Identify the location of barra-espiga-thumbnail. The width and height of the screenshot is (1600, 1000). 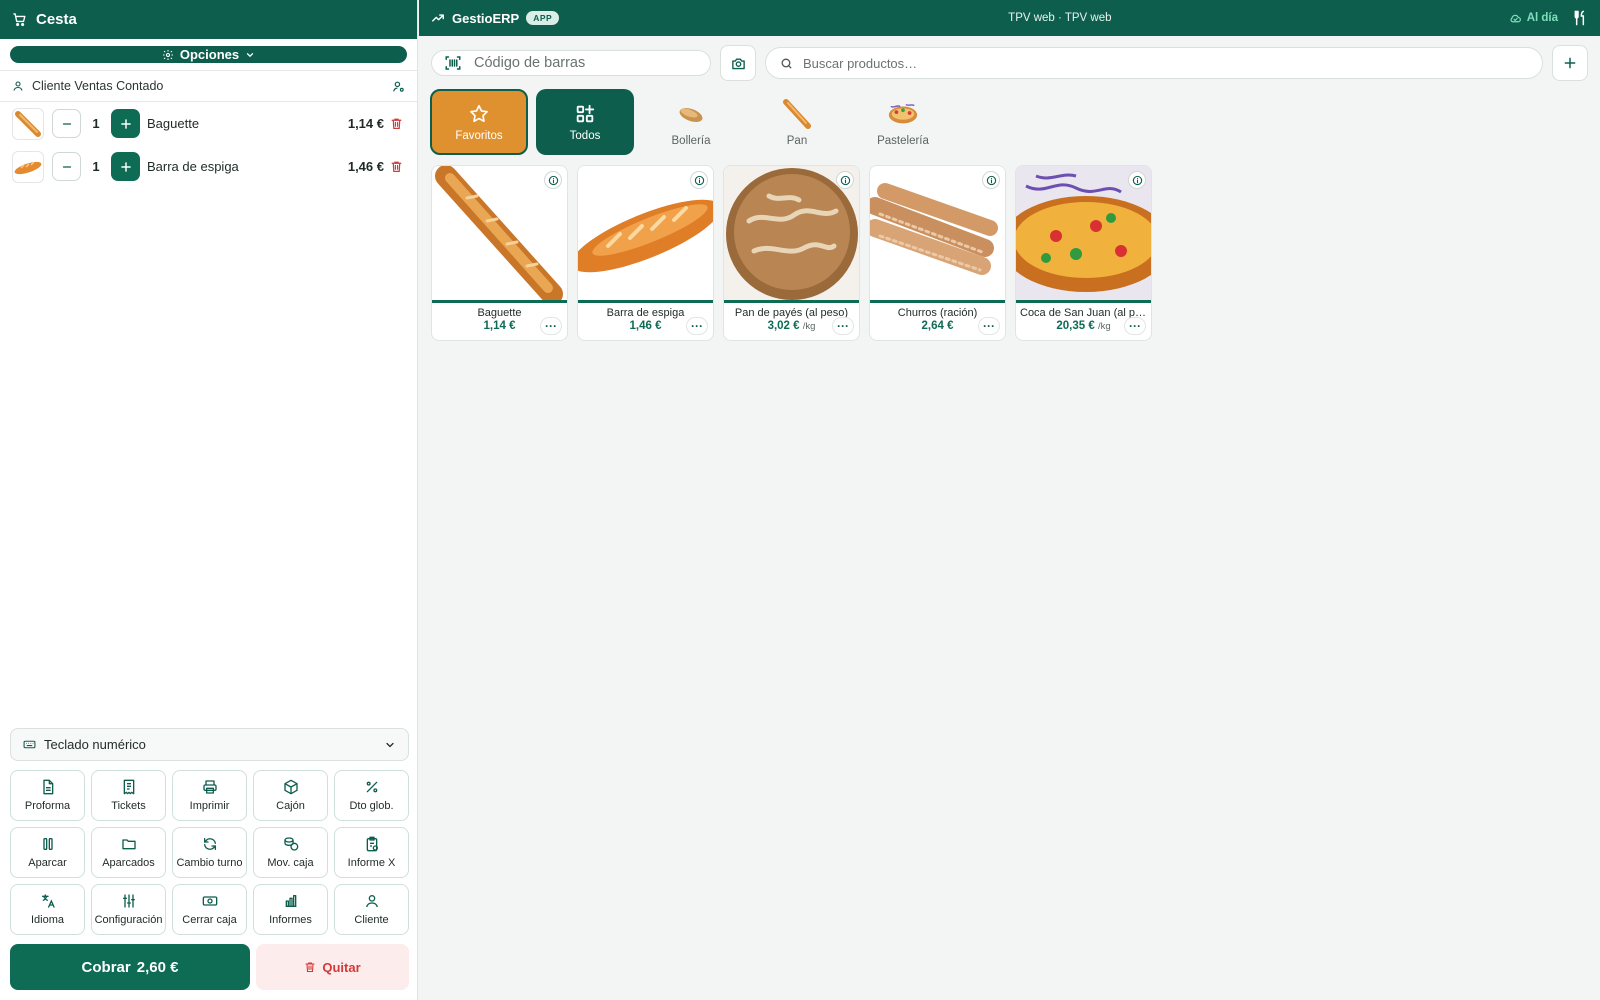
(28, 166).